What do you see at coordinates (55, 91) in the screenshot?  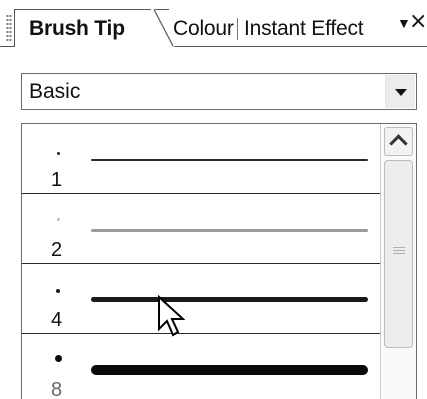 I see `preset-selected-value: Basic` at bounding box center [55, 91].